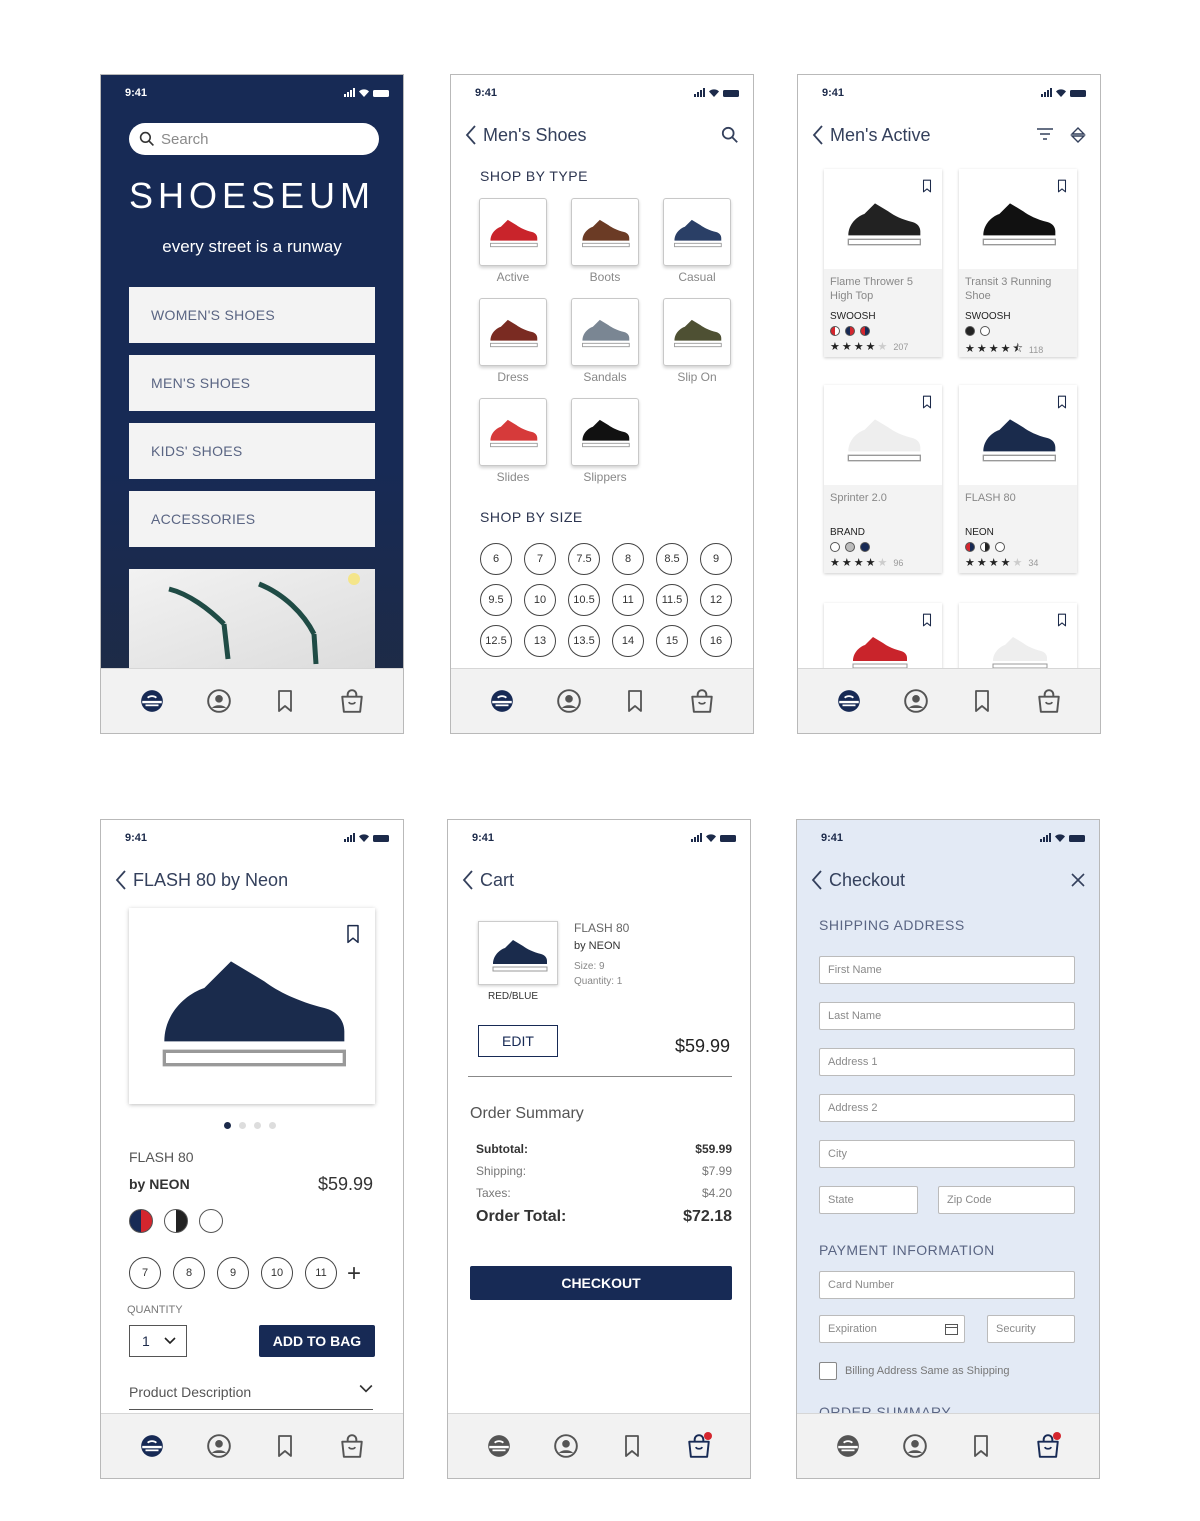 The width and height of the screenshot is (1200, 1521). What do you see at coordinates (141, 1221) in the screenshot?
I see `color-swatch-navy-red` at bounding box center [141, 1221].